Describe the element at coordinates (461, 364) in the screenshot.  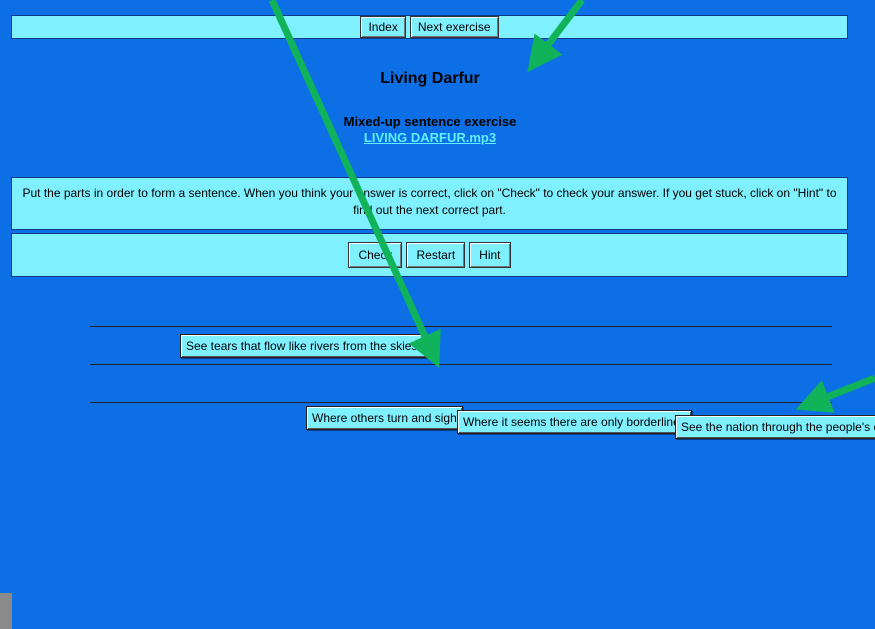
I see `answer-area-bottom-divider` at that location.